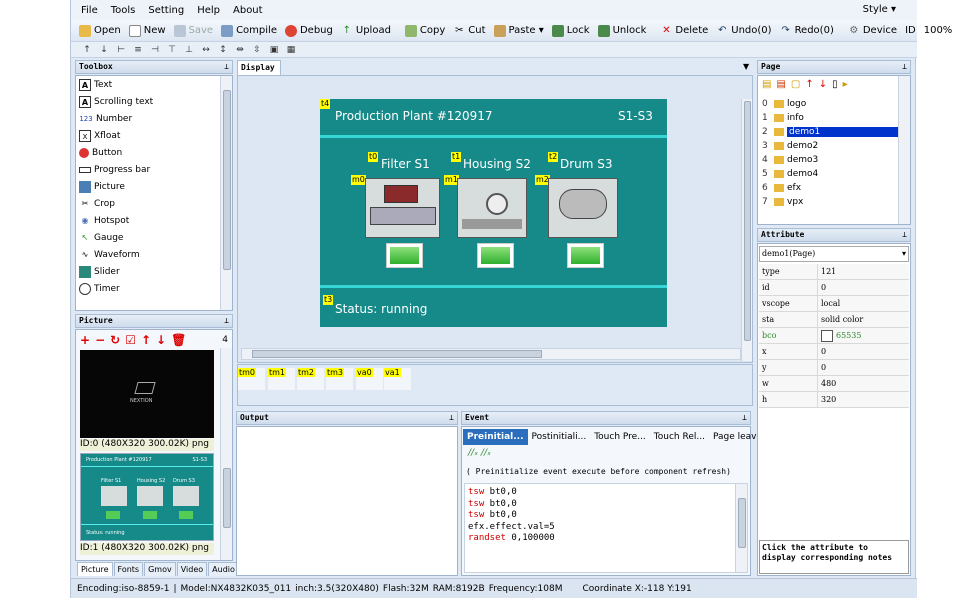 Image resolution: width=970 pixels, height=600 pixels. I want to click on attribute-row-x: x0, so click(834, 352).